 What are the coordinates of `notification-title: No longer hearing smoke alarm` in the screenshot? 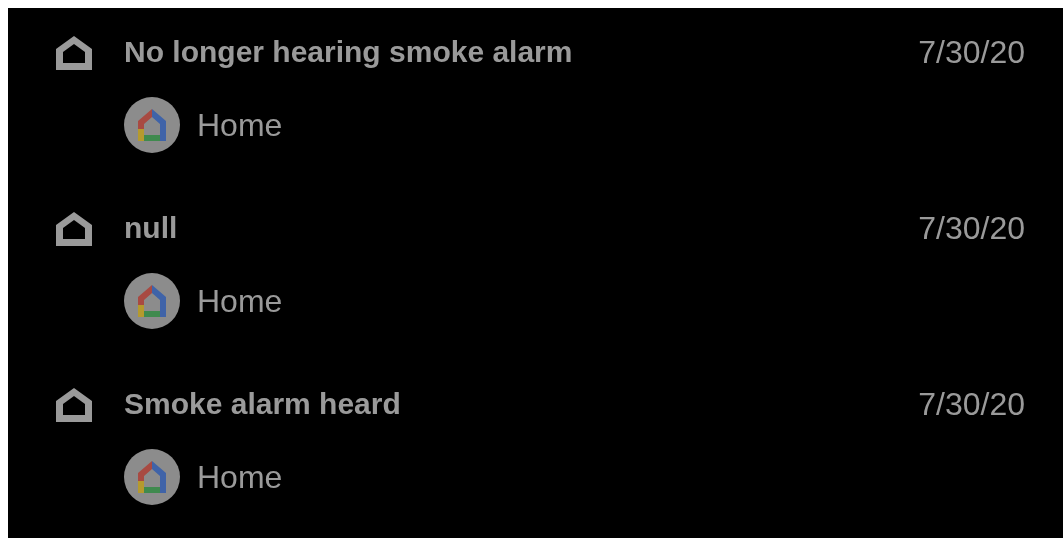 It's located at (349, 52).